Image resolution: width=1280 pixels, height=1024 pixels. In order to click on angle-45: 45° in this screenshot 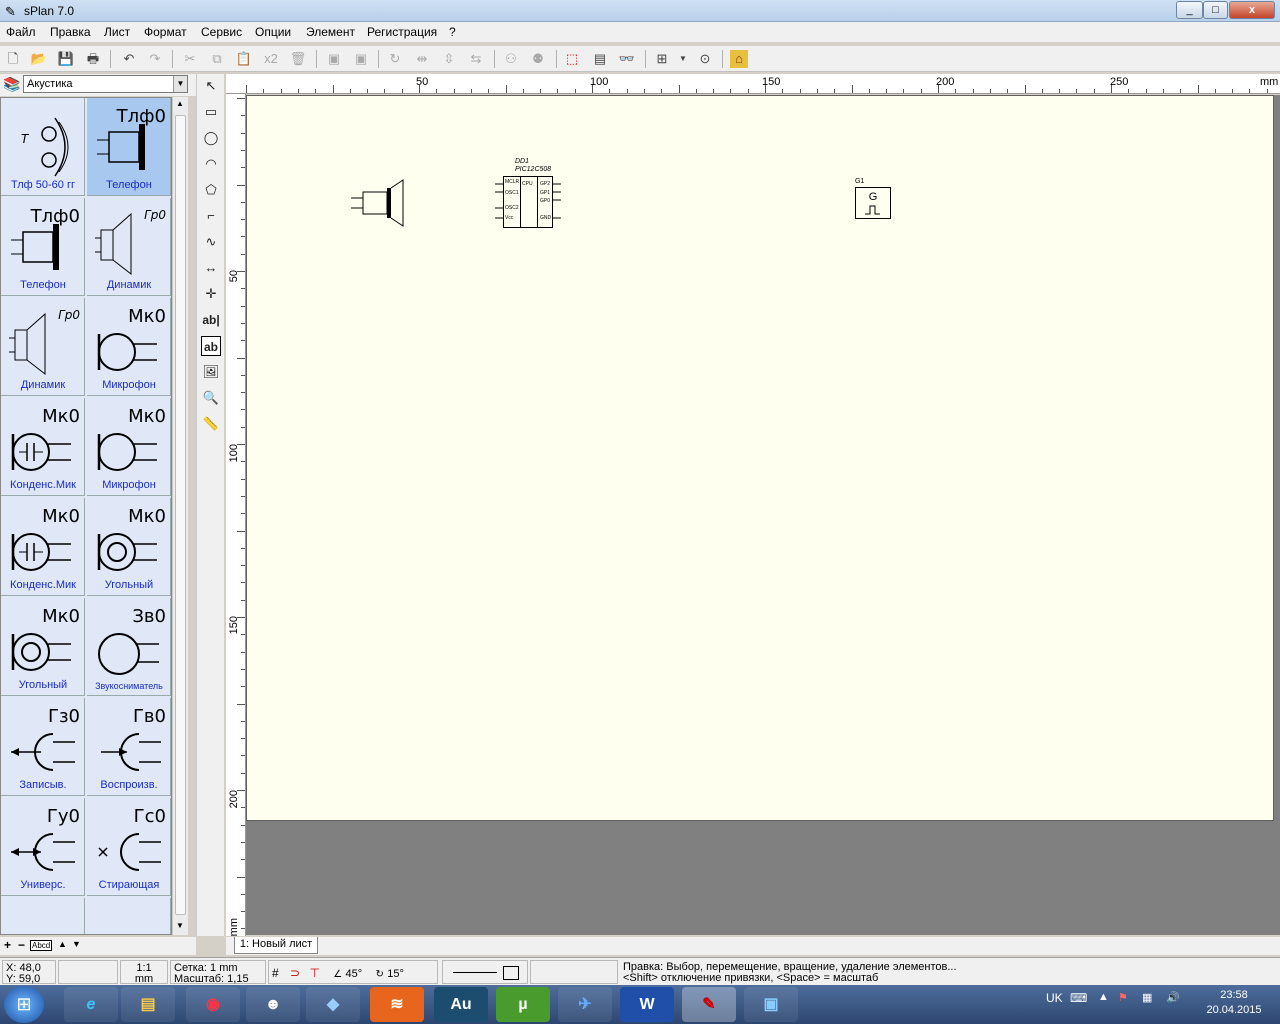, I will do `click(354, 974)`.